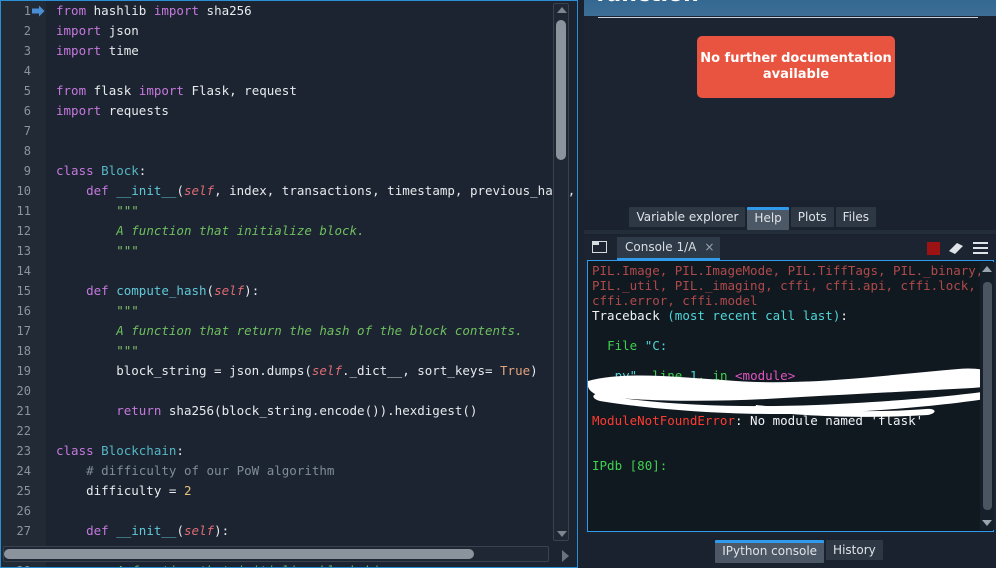  Describe the element at coordinates (289, 151) in the screenshot. I see `editor-line: 8` at that location.